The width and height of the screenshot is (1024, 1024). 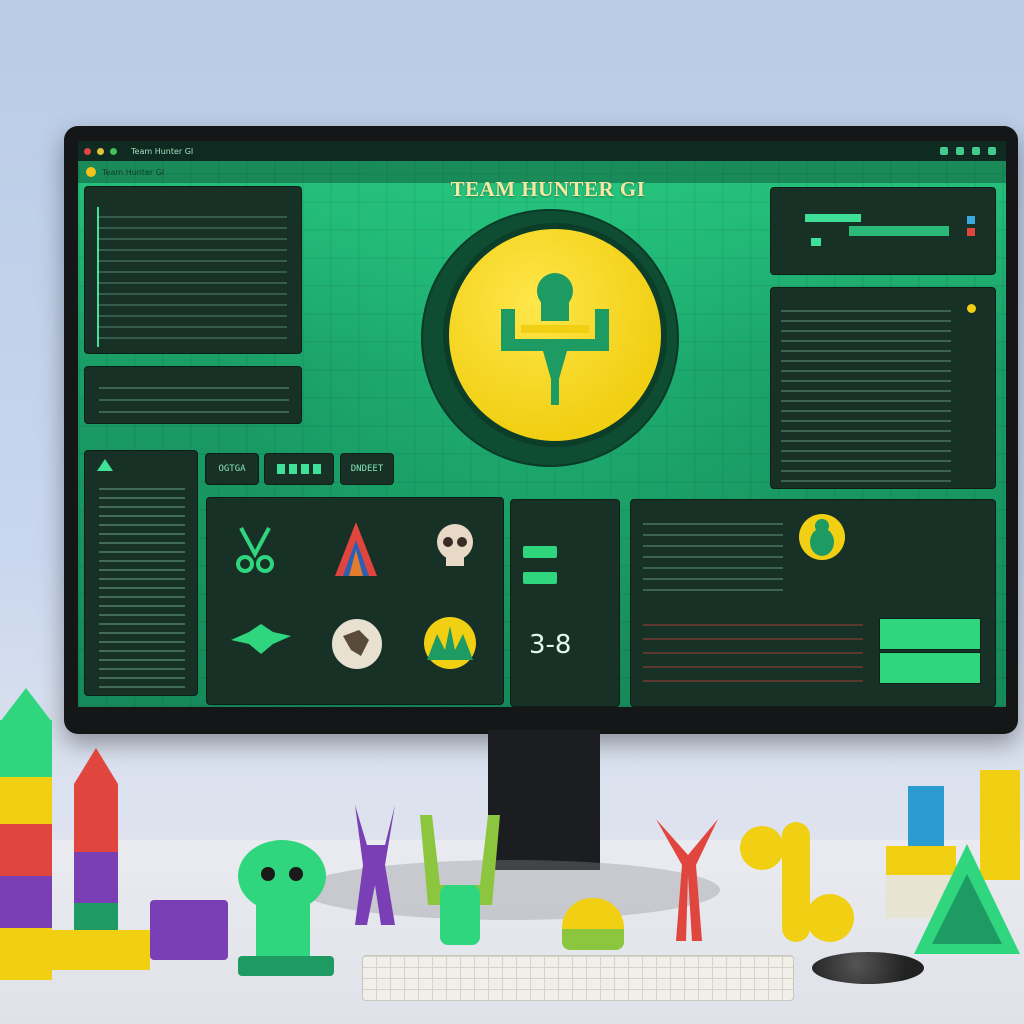 I want to click on trident-icon, so click(x=555, y=339).